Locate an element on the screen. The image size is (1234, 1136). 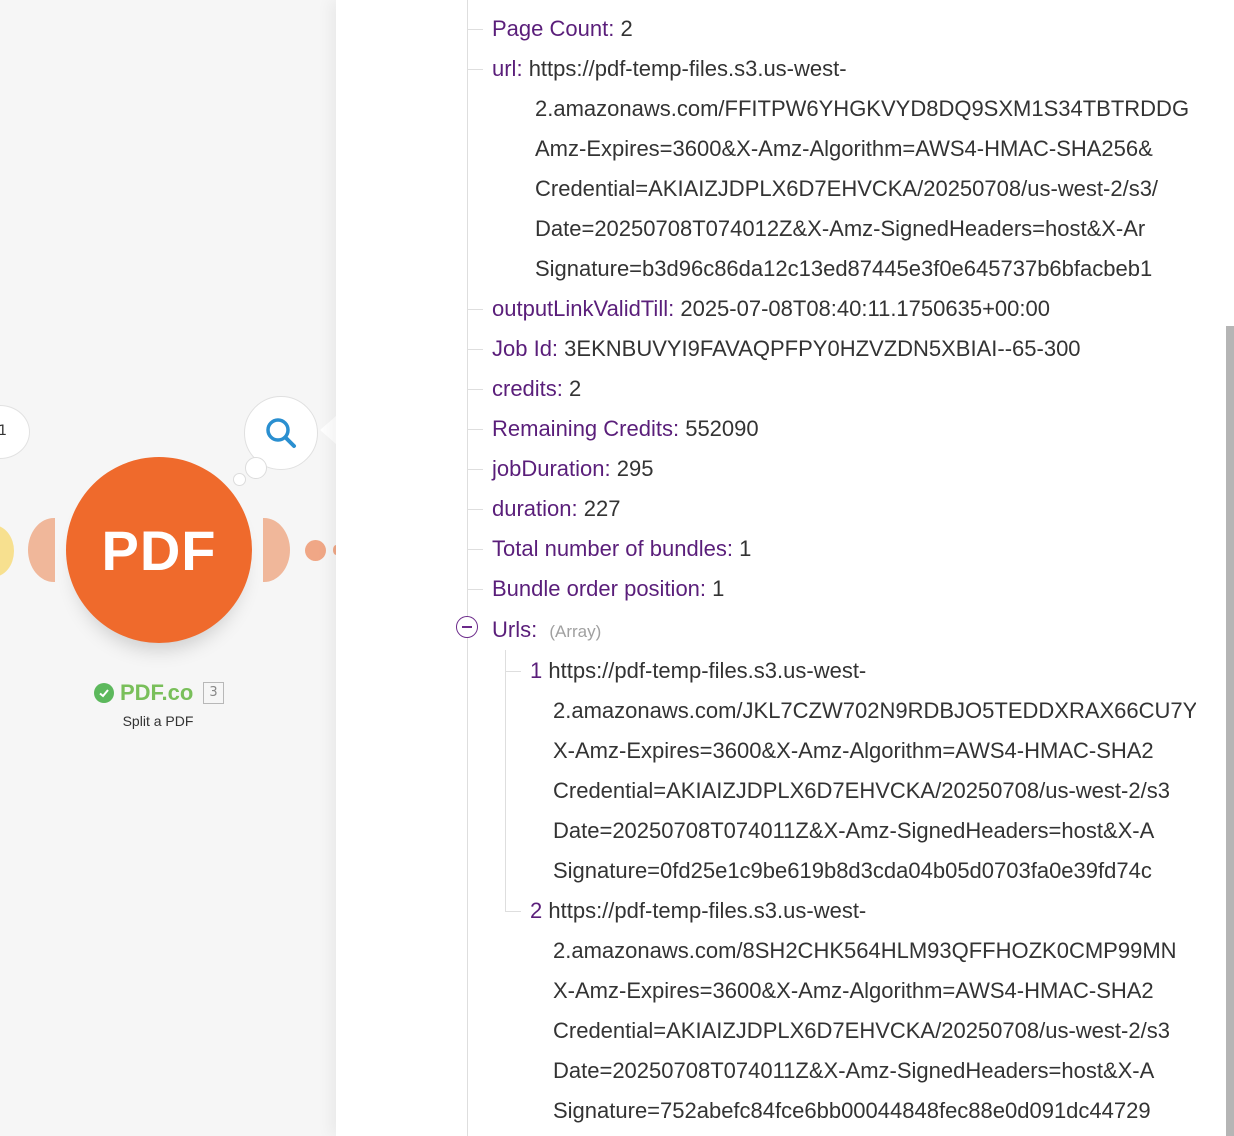
field-key: Urls: is located at coordinates (515, 629).